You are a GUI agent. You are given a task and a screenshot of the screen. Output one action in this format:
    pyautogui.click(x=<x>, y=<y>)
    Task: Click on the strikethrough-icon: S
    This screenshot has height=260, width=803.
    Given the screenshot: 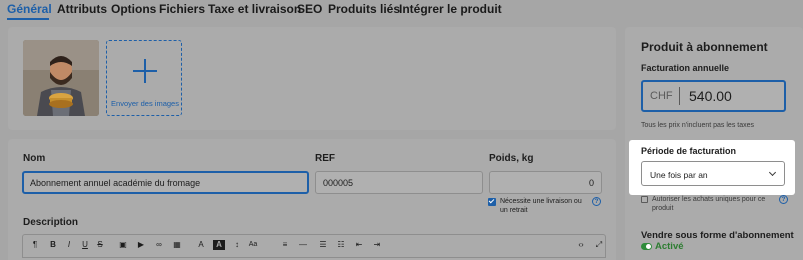 What is the action you would take?
    pyautogui.click(x=100, y=245)
    